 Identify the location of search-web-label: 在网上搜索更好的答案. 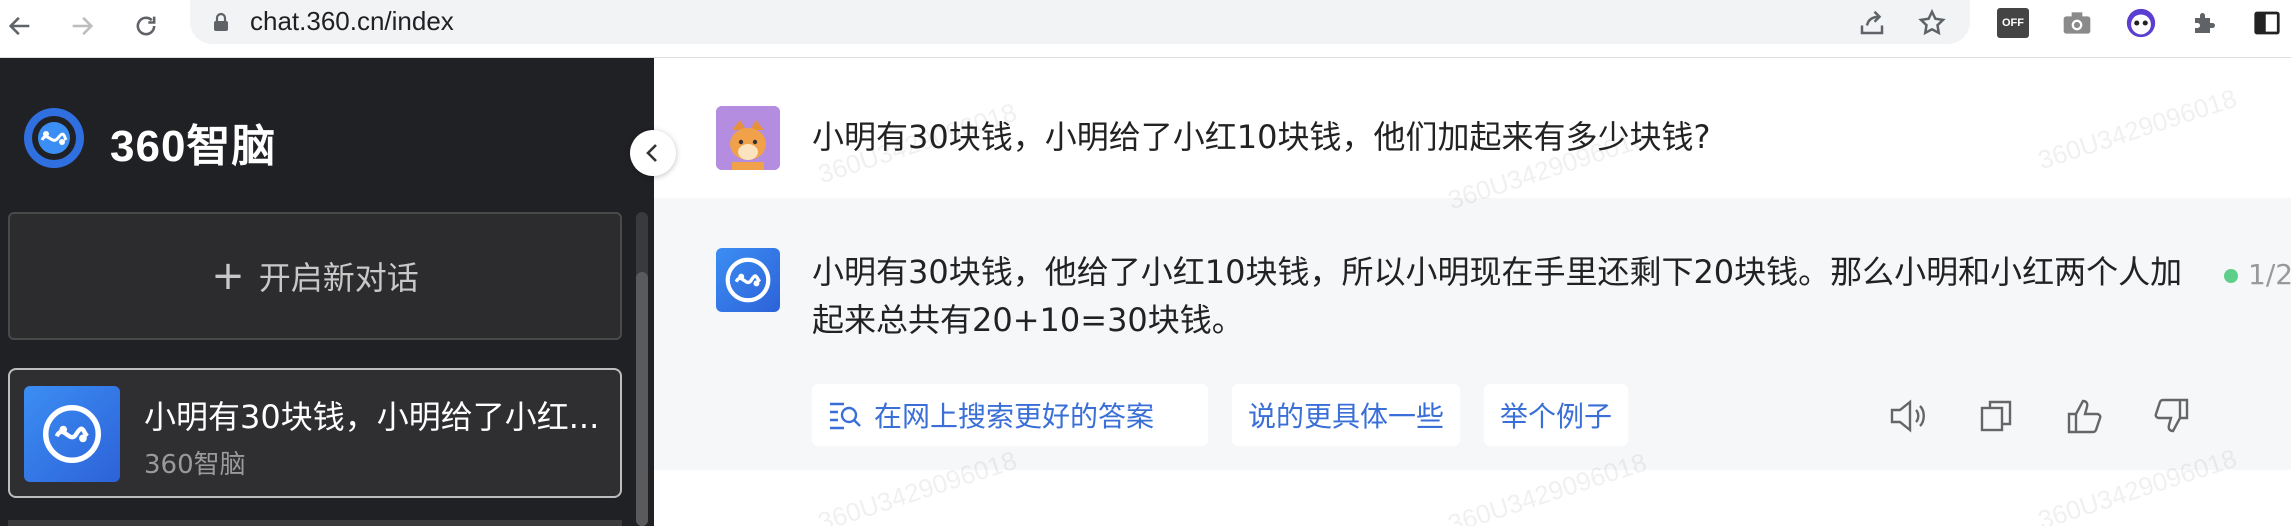
(1014, 416).